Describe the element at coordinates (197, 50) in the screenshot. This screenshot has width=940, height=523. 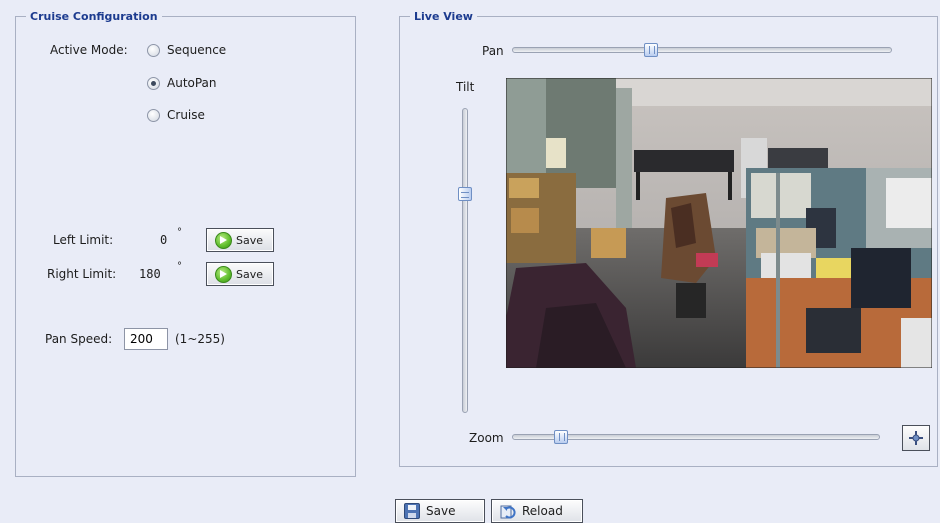
I see `mode-sequence-label: Sequence` at that location.